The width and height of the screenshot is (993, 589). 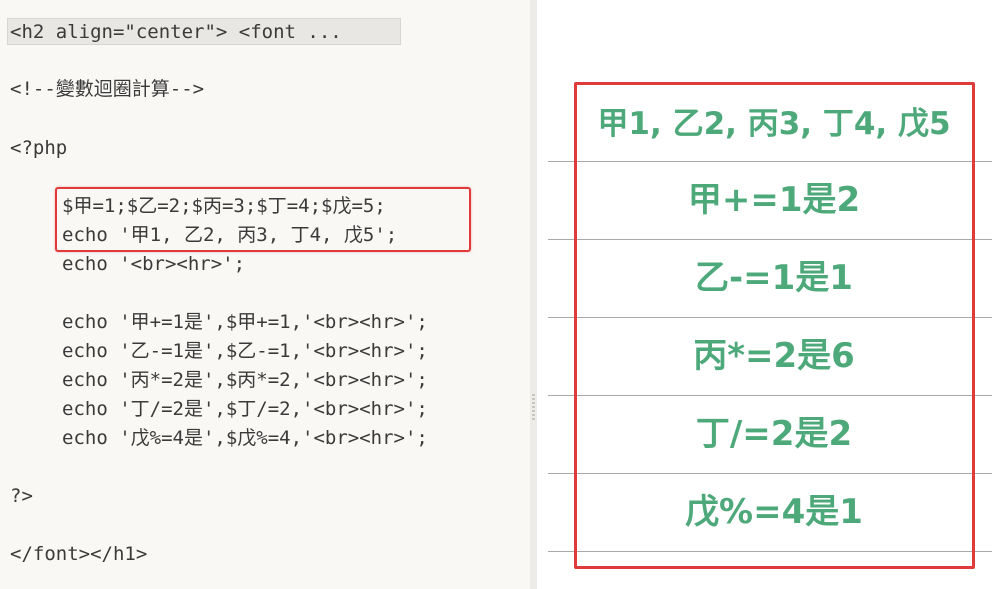 I want to click on splitter-grip-icon, so click(x=533, y=407).